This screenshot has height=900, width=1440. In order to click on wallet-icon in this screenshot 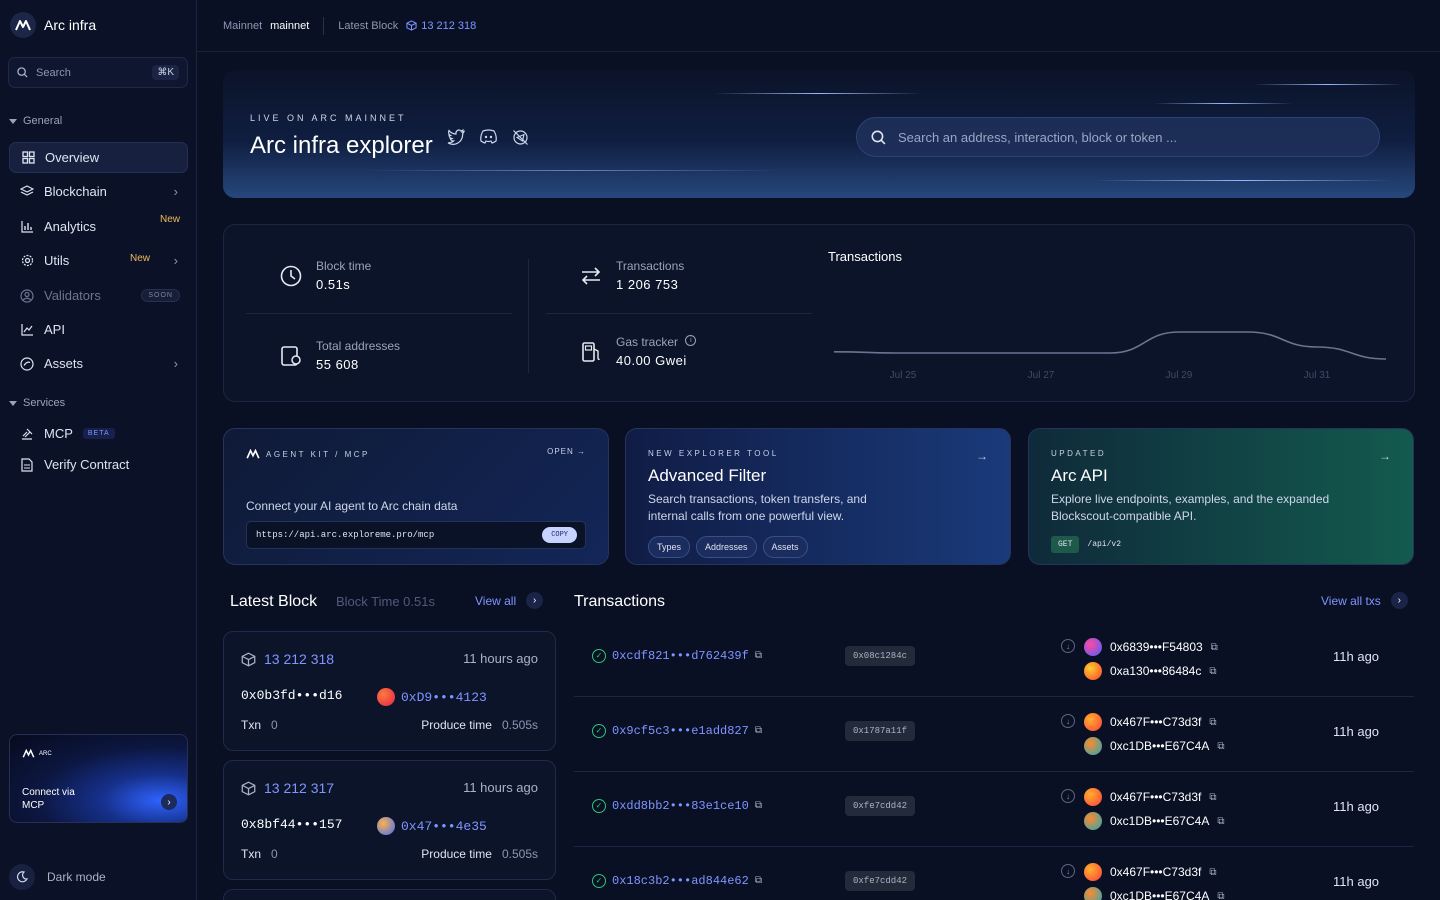, I will do `click(291, 356)`.